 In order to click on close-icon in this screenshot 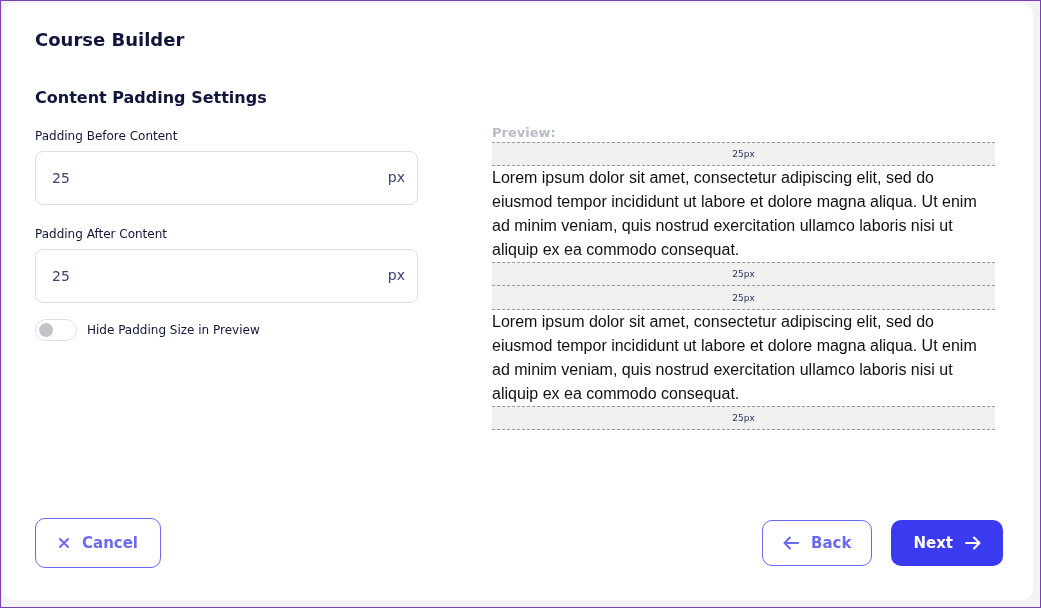, I will do `click(64, 543)`.